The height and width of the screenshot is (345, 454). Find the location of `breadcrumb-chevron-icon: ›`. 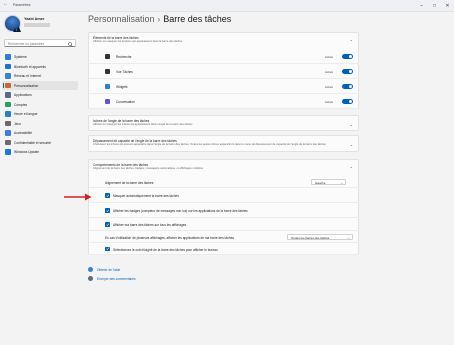

breadcrumb-chevron-icon: › is located at coordinates (159, 19).